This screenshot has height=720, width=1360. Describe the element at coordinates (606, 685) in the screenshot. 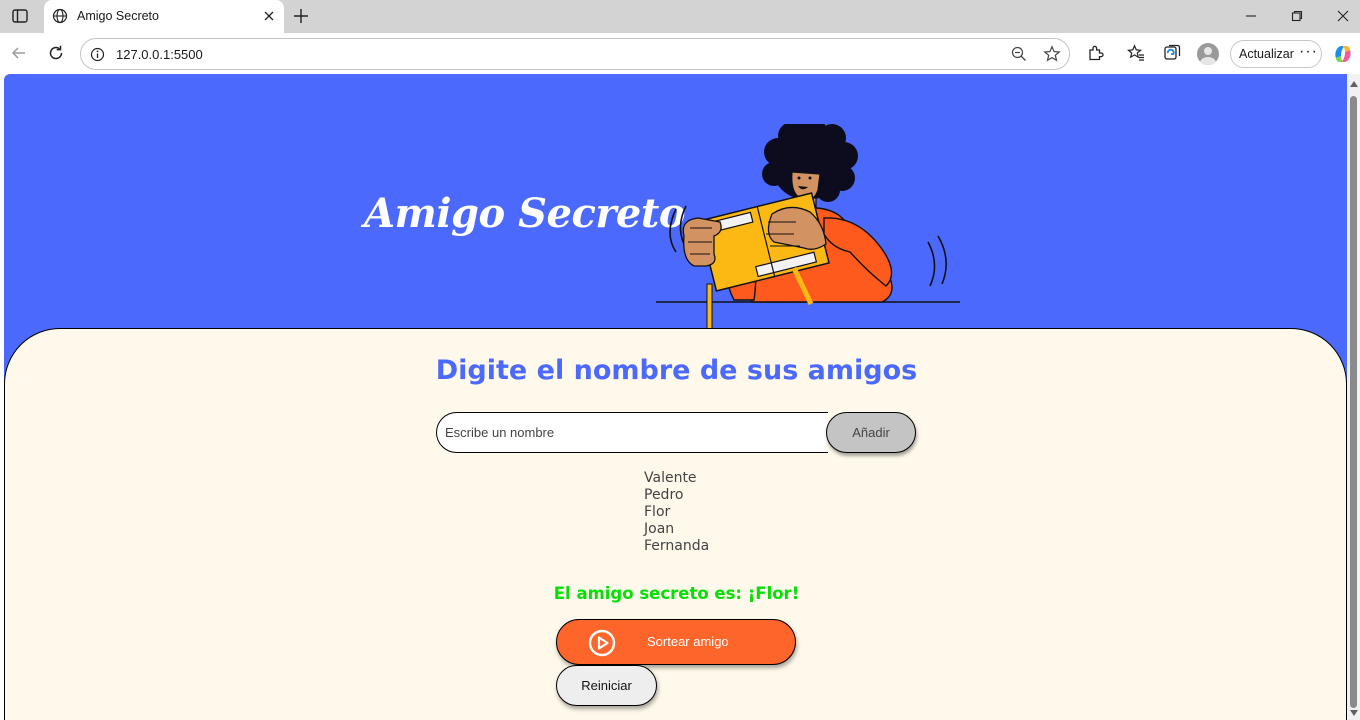

I see `reset-button: Reiniciar` at that location.